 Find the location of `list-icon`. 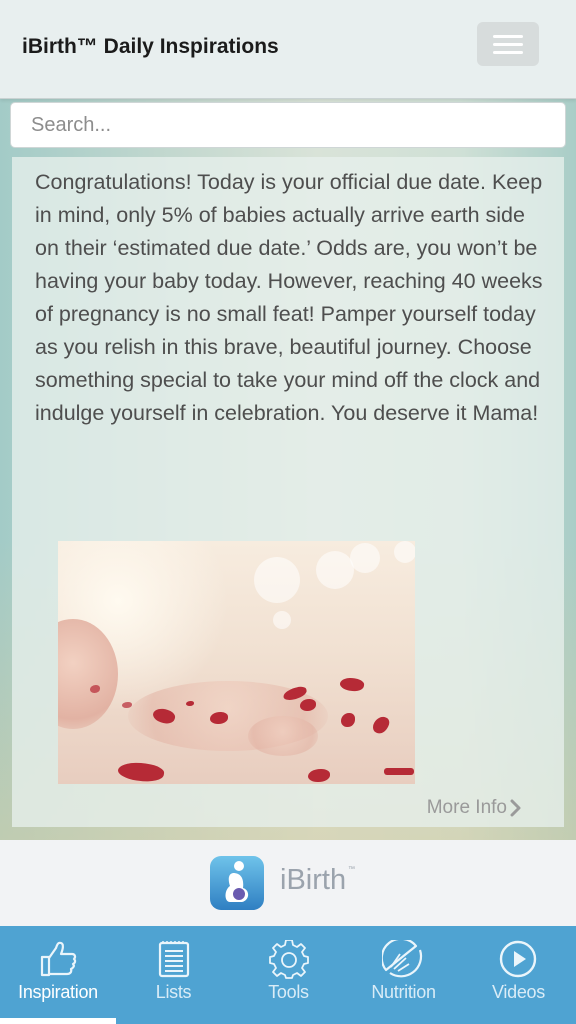

list-icon is located at coordinates (174, 959).